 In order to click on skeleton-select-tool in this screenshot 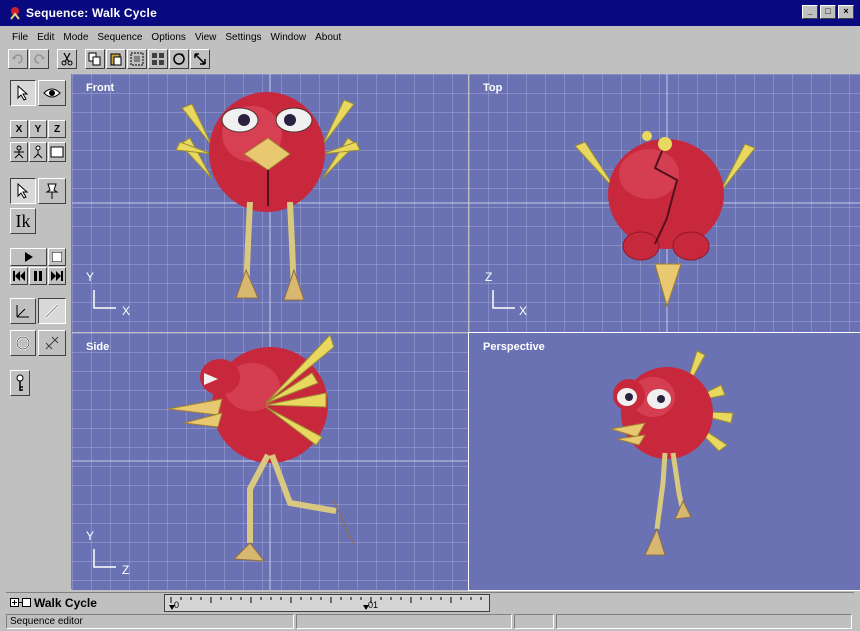, I will do `click(38, 152)`.